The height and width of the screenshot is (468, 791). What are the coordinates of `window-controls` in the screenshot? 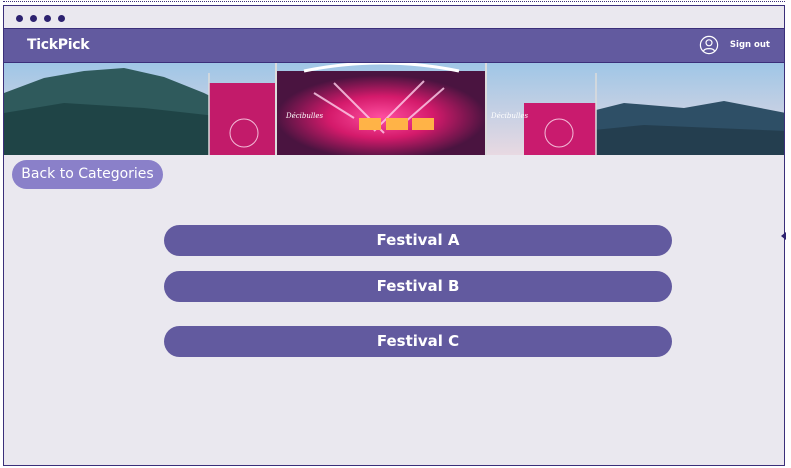 It's located at (40, 18).